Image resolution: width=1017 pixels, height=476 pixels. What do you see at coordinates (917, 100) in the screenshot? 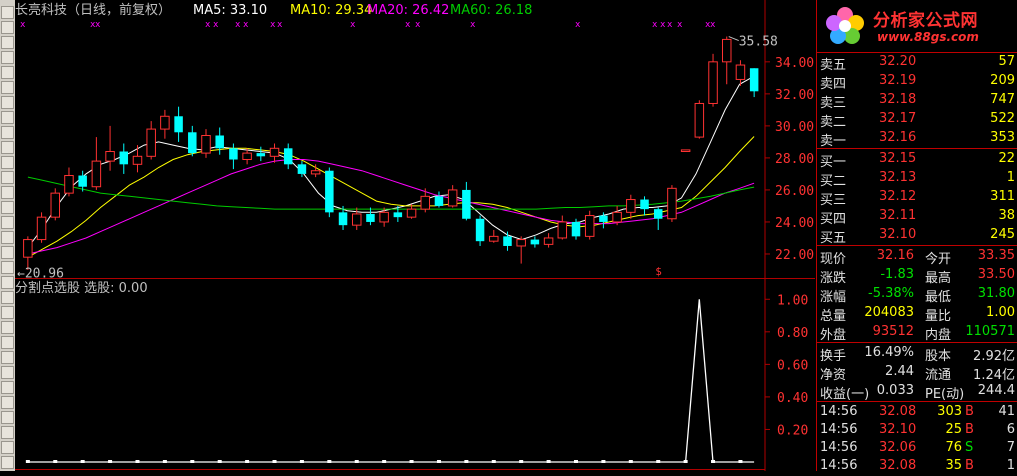
I see `ask-row: 卖三 32.18 747` at bounding box center [917, 100].